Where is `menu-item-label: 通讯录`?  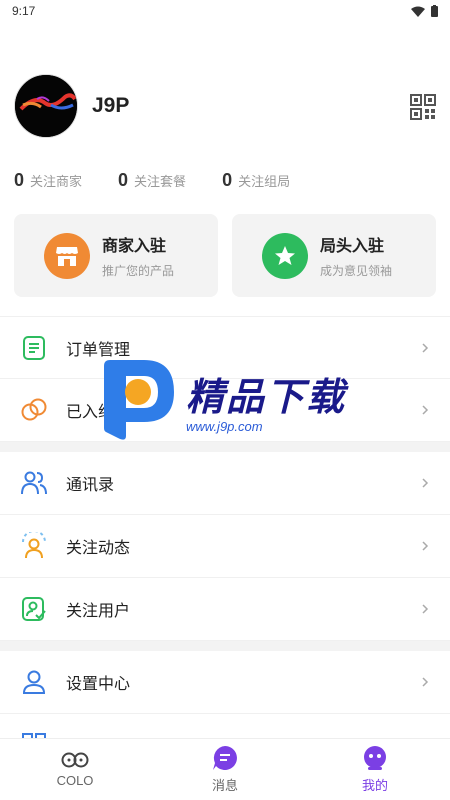
menu-item-label: 通讯录 is located at coordinates (90, 485).